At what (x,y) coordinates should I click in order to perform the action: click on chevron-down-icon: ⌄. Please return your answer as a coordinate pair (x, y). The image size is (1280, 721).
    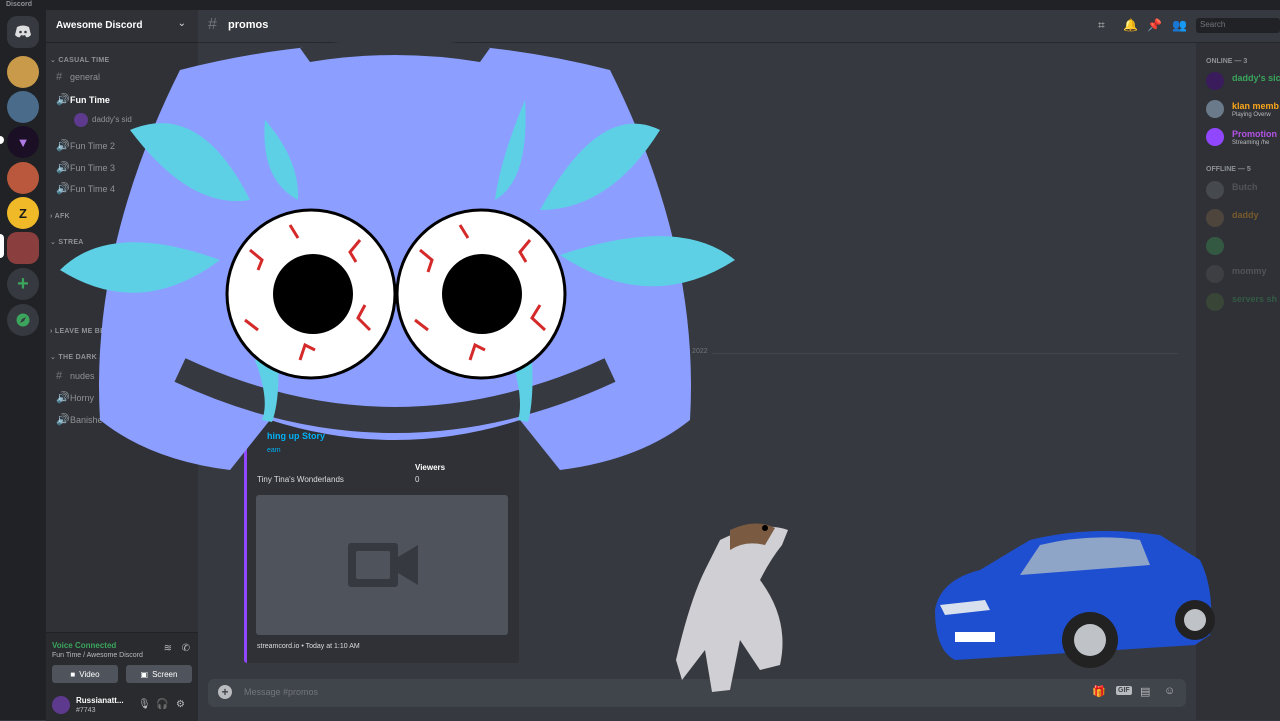
    Looking at the image, I should click on (181, 23).